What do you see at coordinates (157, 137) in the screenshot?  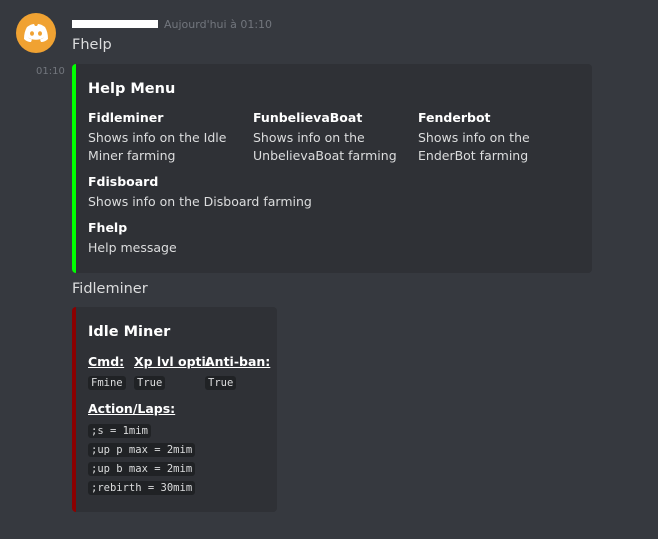 I see `field-value-line: Shows info on the Idle` at bounding box center [157, 137].